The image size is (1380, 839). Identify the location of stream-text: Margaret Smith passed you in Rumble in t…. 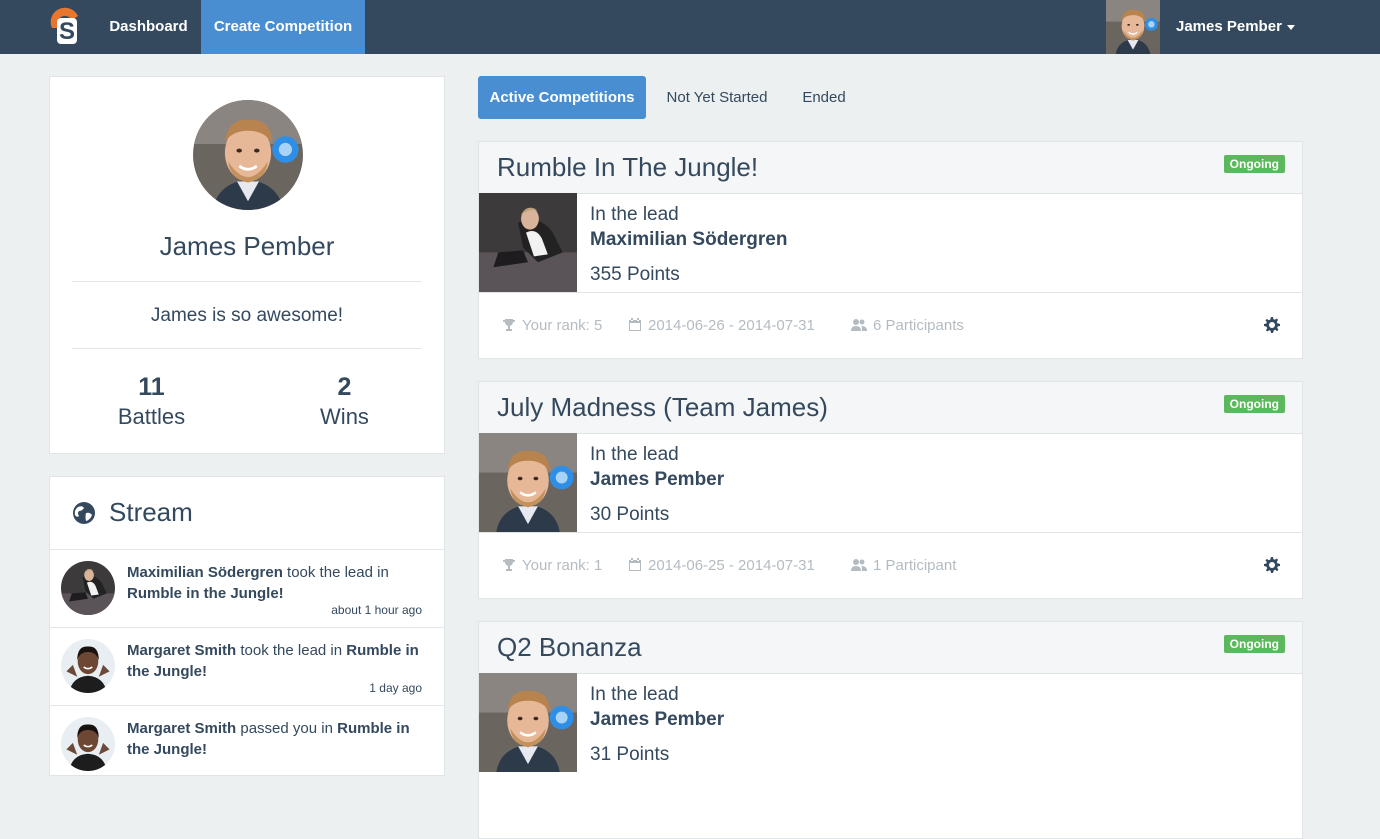
(274, 739).